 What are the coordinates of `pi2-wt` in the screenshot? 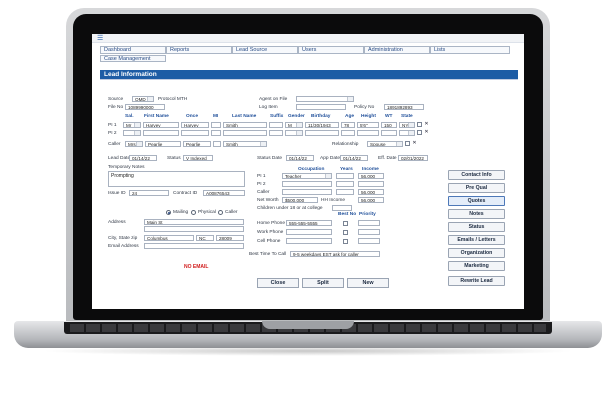 It's located at (389, 133).